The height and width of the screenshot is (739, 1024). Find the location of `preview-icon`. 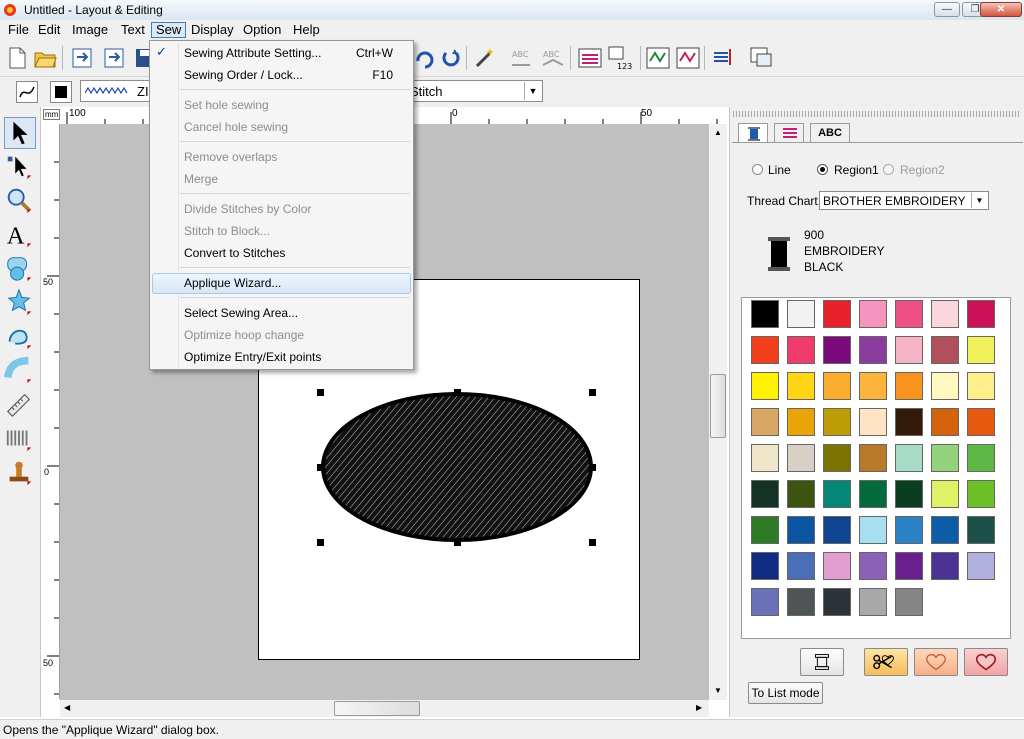

preview-icon is located at coordinates (688, 58).